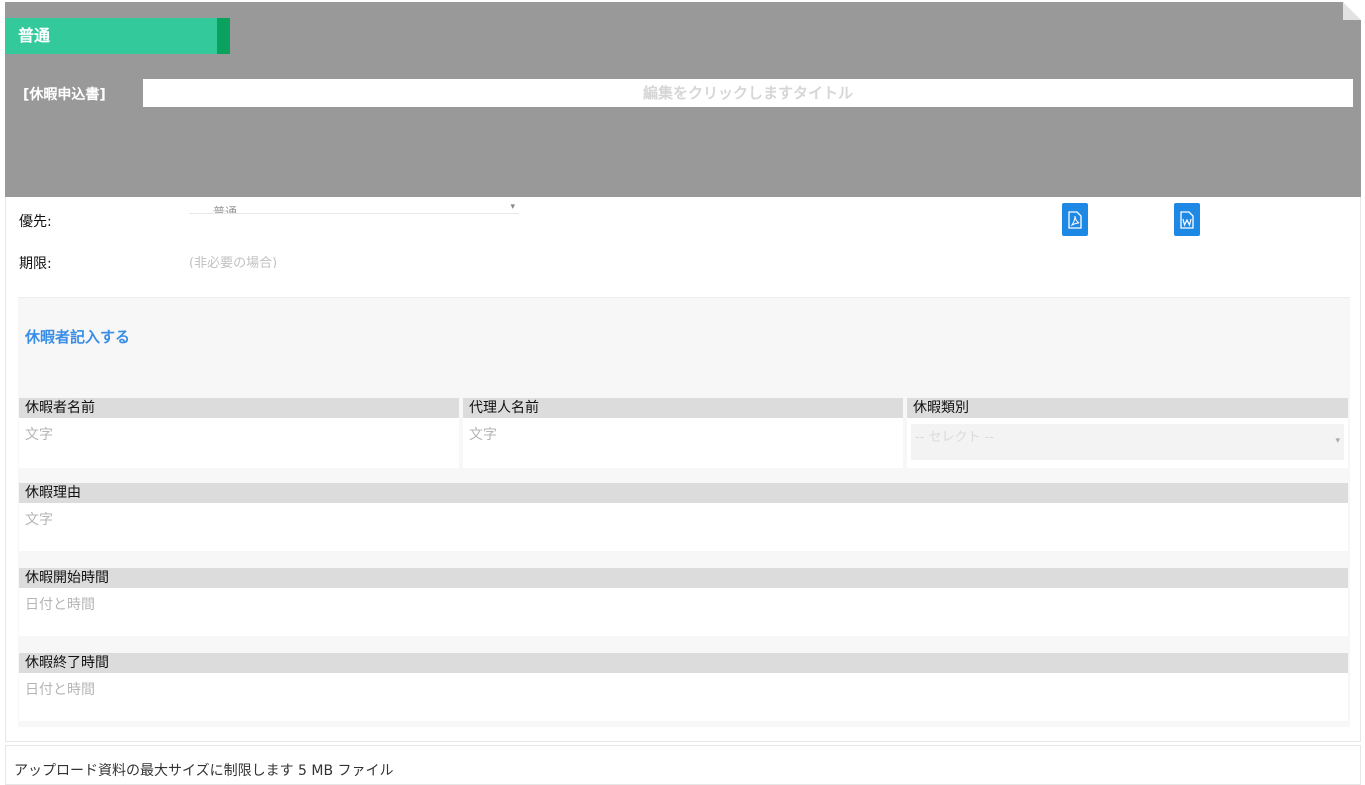  Describe the element at coordinates (78, 337) in the screenshot. I see `section-title: 休暇者記入する` at that location.